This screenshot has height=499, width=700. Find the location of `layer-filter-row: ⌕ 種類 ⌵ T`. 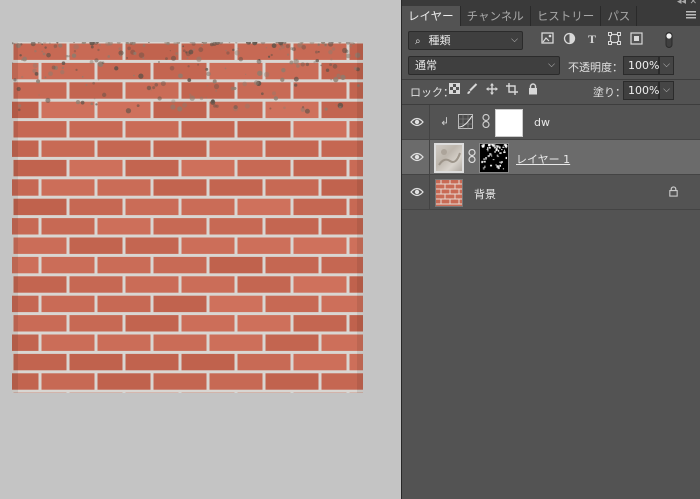

layer-filter-row: ⌕ 種類 ⌵ T is located at coordinates (551, 41).